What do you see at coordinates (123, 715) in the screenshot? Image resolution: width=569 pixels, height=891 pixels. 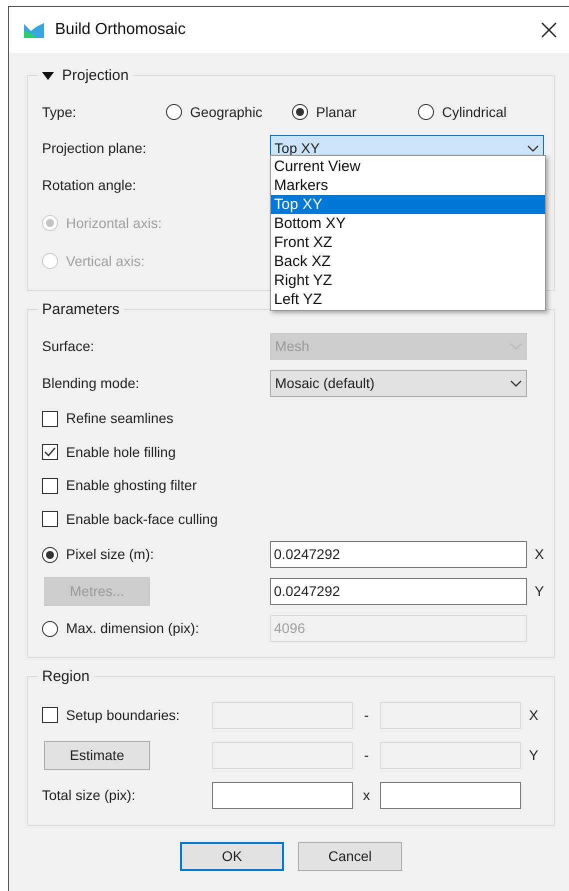 I see `checkbox-label: Setup boundaries:` at bounding box center [123, 715].